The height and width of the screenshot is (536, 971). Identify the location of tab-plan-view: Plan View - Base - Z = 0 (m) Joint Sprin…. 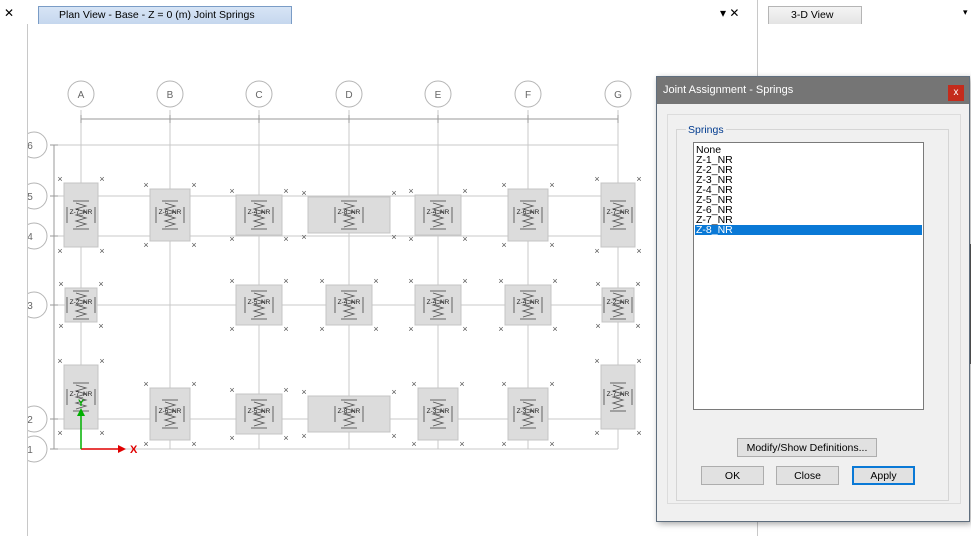
(165, 15).